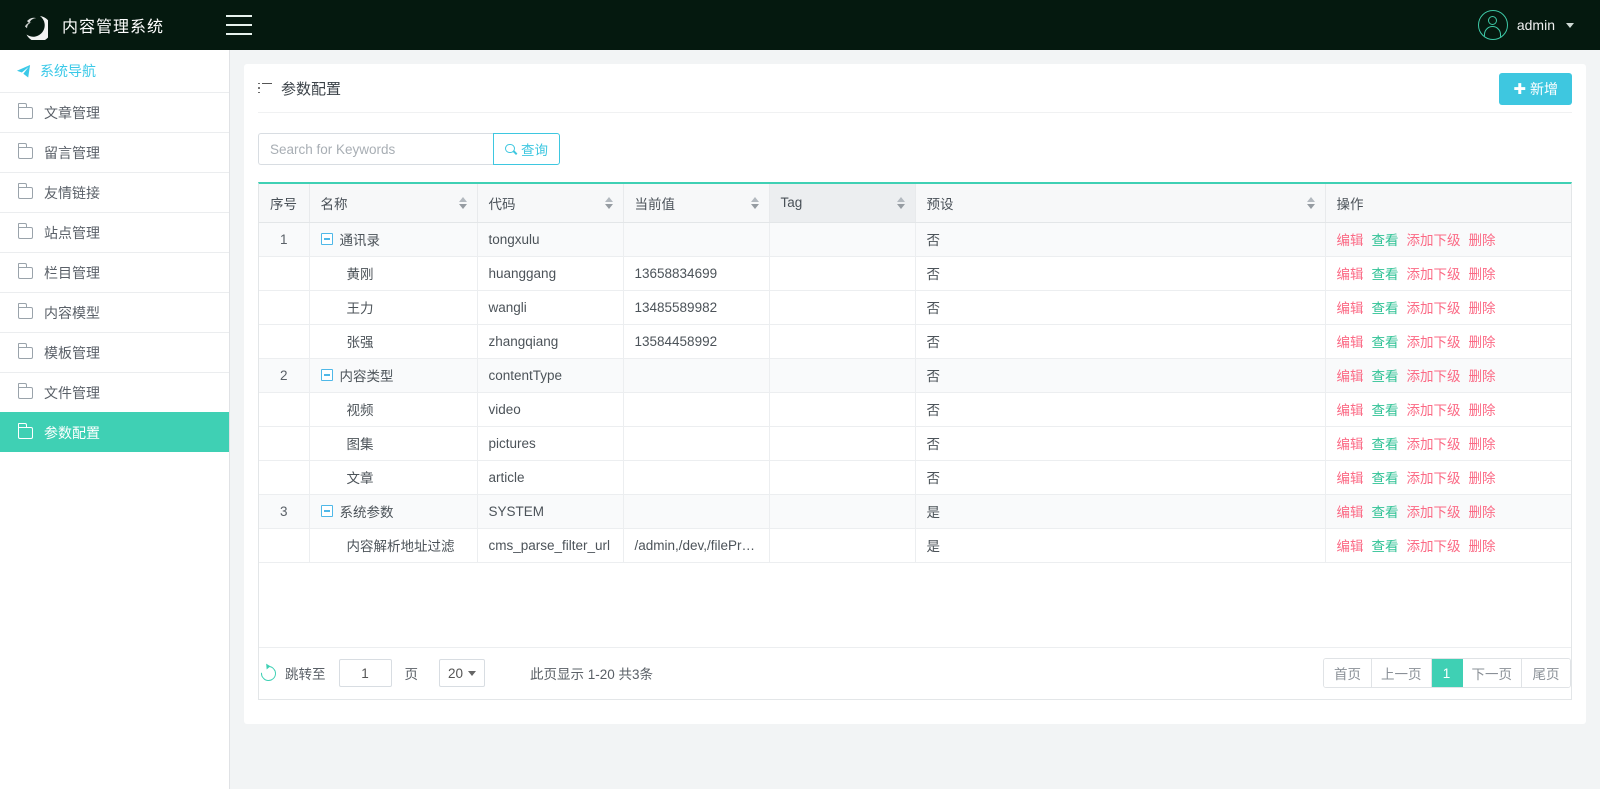  What do you see at coordinates (284, 203) in the screenshot?
I see `column-header-0: 序号` at bounding box center [284, 203].